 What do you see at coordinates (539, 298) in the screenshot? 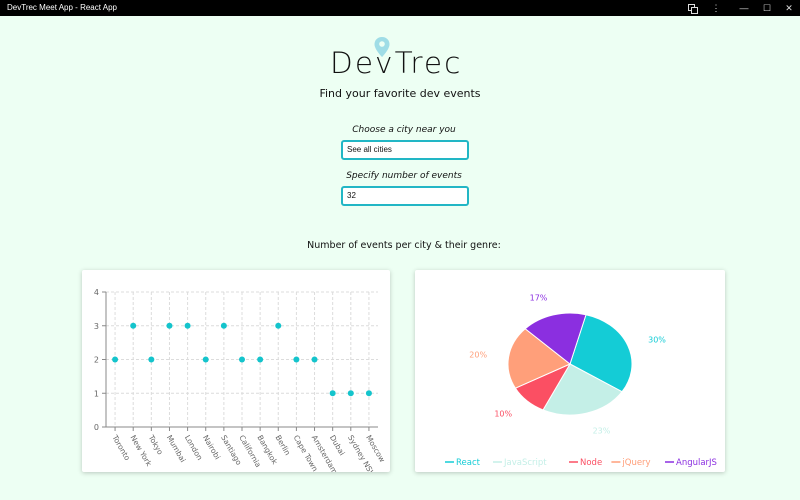
I see `pie-slice-label: 17%` at bounding box center [539, 298].